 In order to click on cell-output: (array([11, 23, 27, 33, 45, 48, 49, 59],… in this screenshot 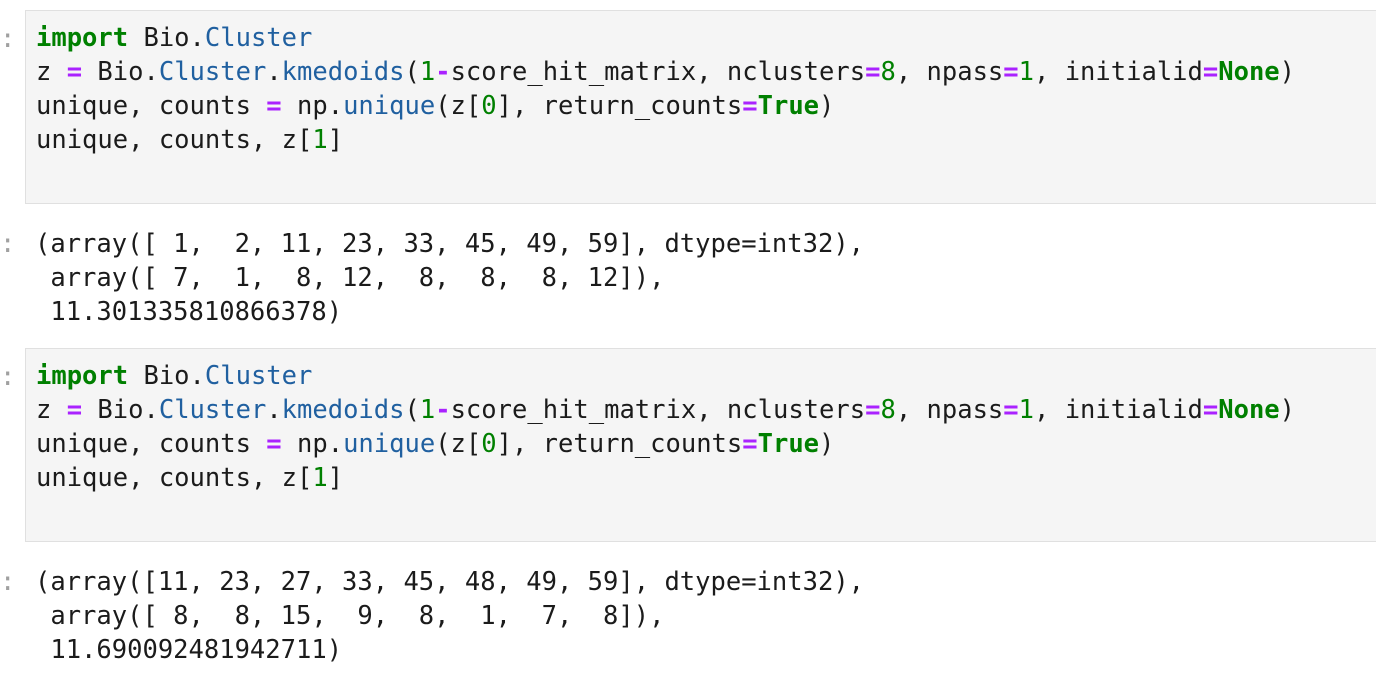, I will do `click(449, 616)`.